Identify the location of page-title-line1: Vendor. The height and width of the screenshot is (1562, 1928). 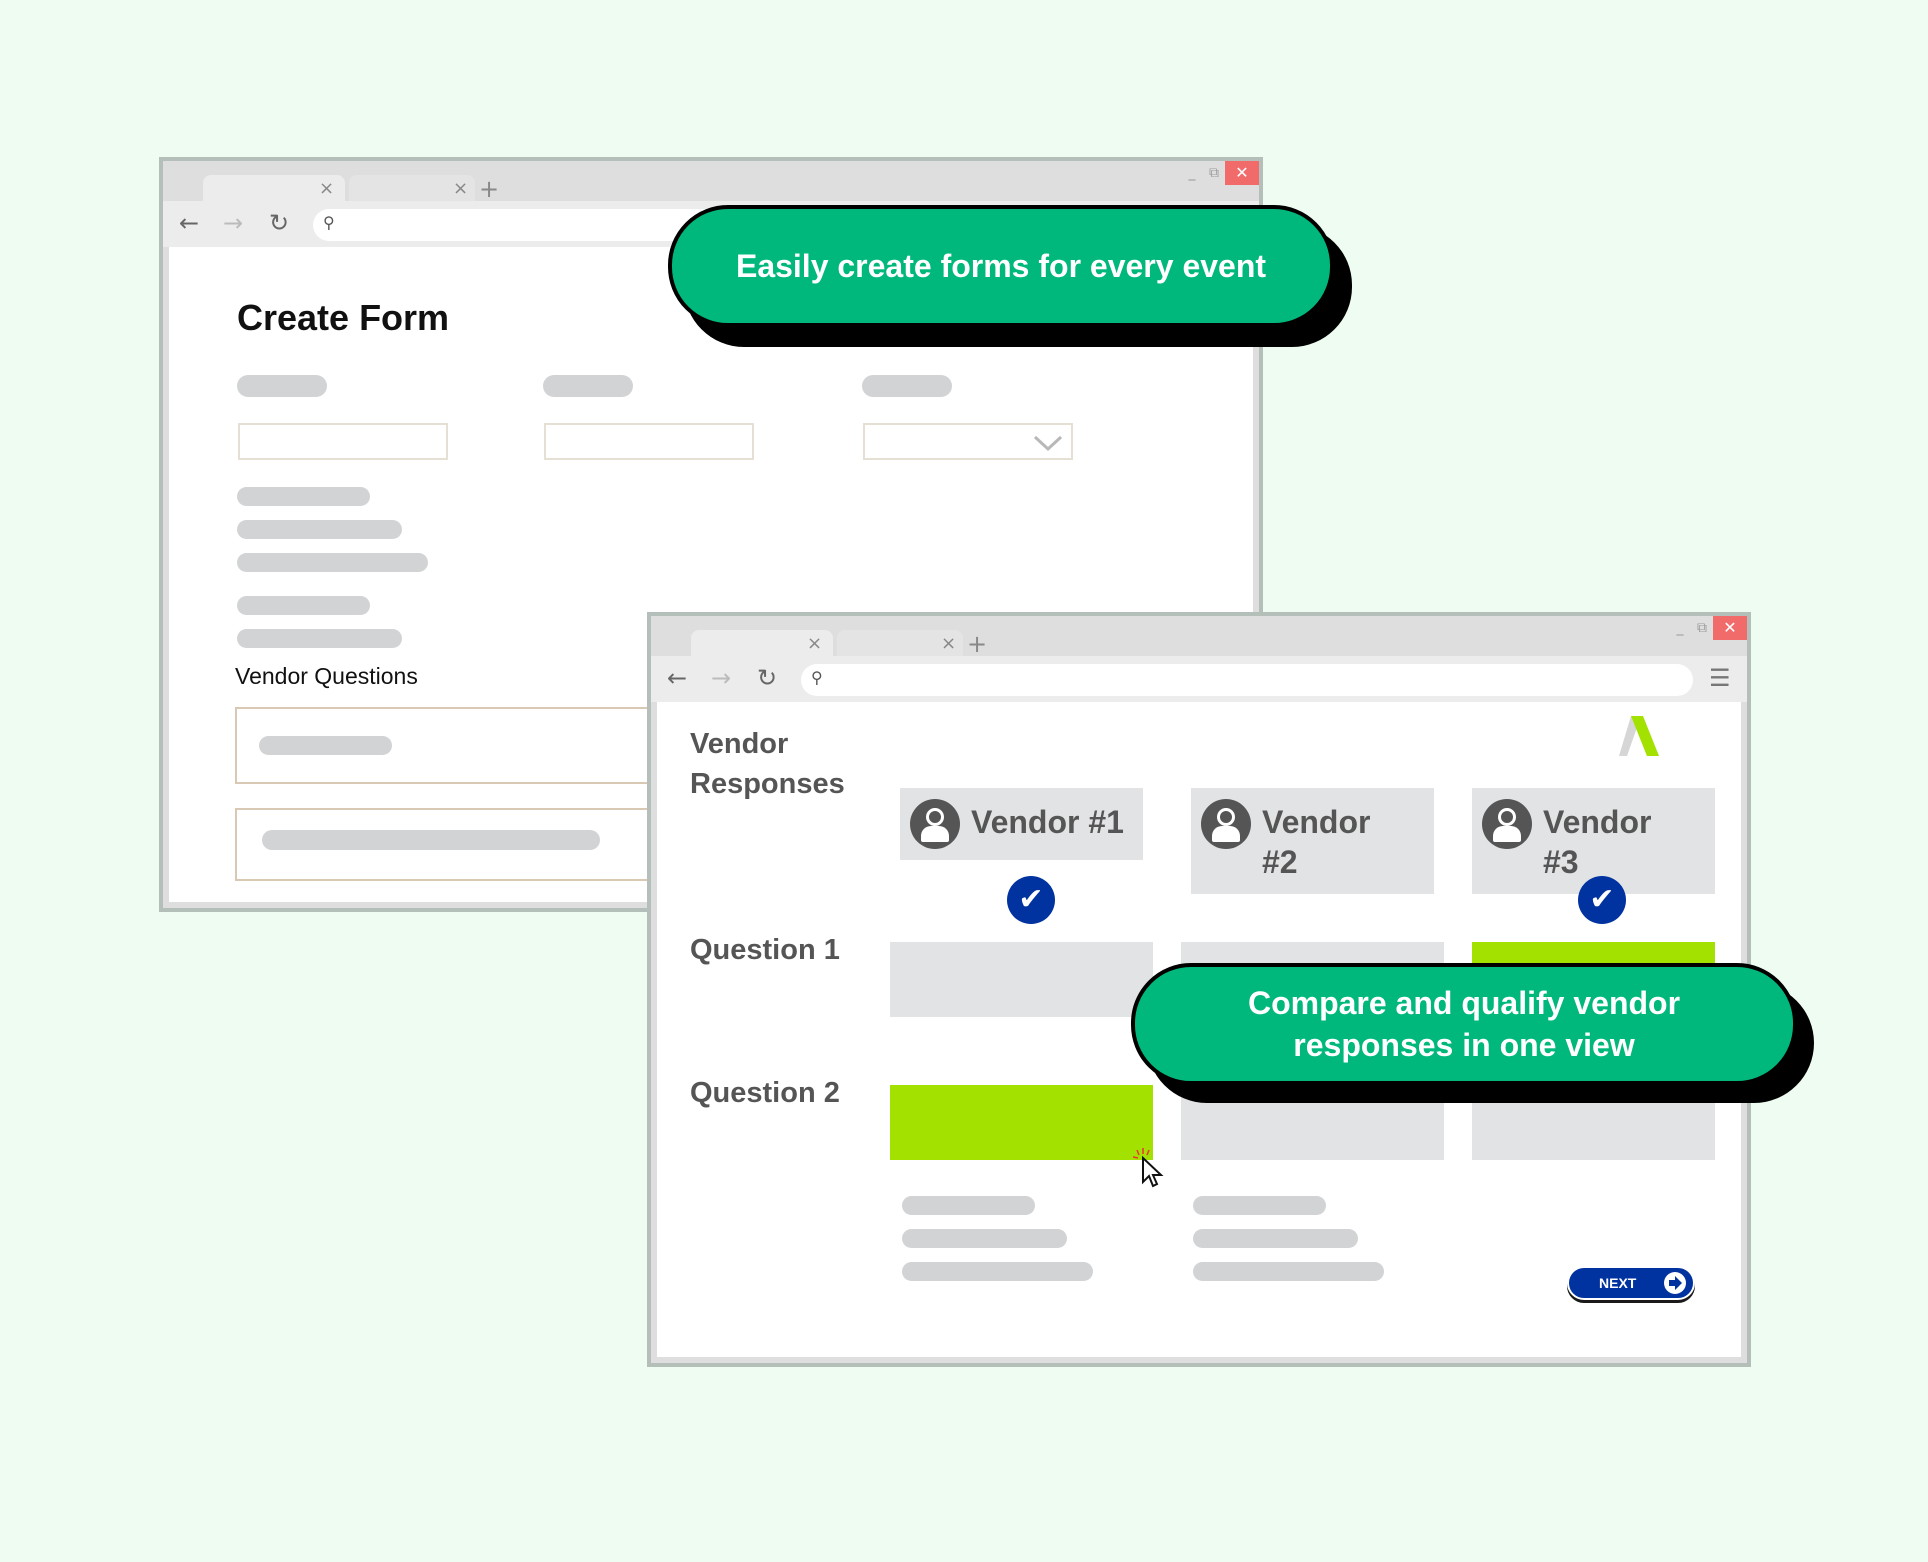
(739, 744).